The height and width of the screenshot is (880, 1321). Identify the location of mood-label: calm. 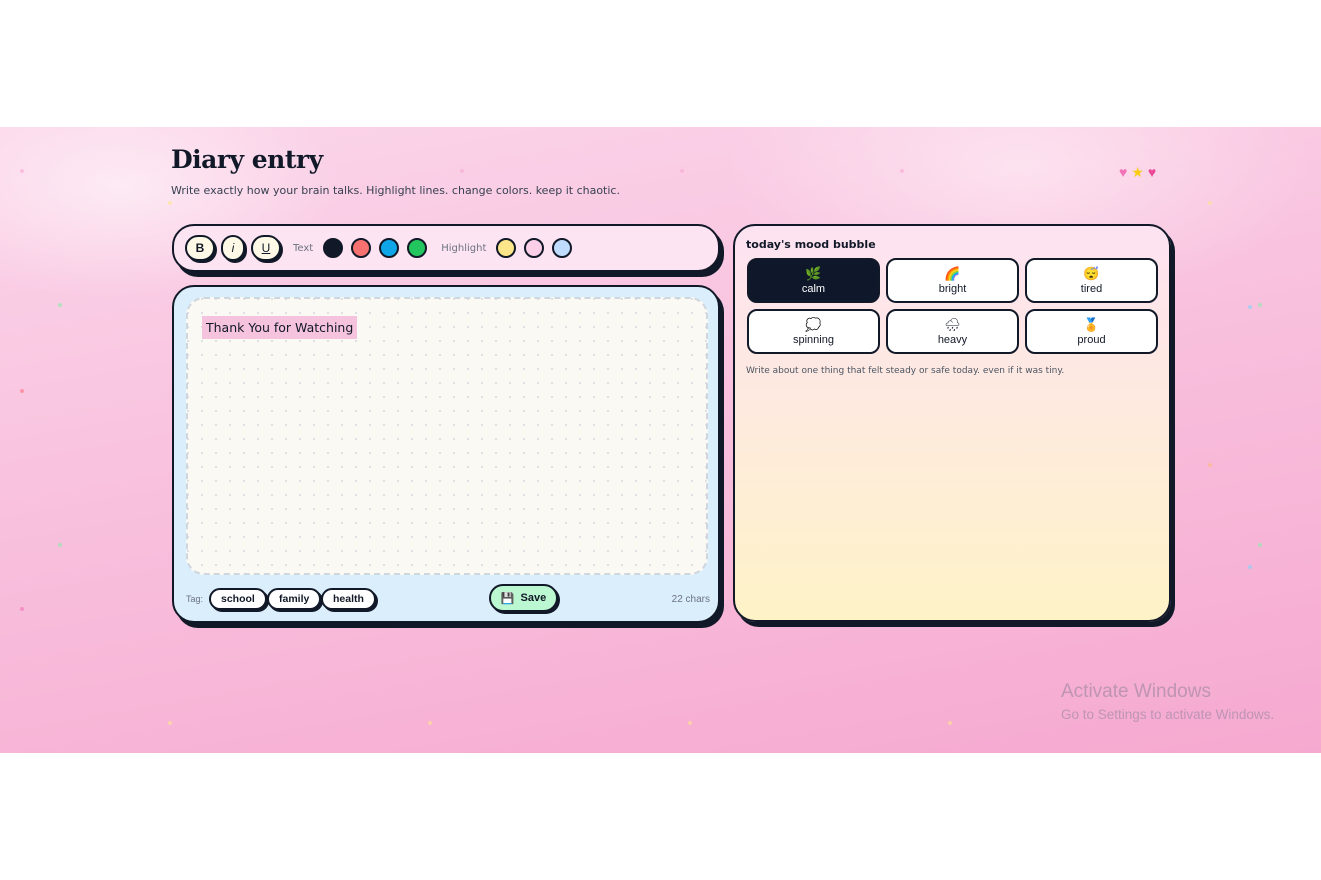
(813, 288).